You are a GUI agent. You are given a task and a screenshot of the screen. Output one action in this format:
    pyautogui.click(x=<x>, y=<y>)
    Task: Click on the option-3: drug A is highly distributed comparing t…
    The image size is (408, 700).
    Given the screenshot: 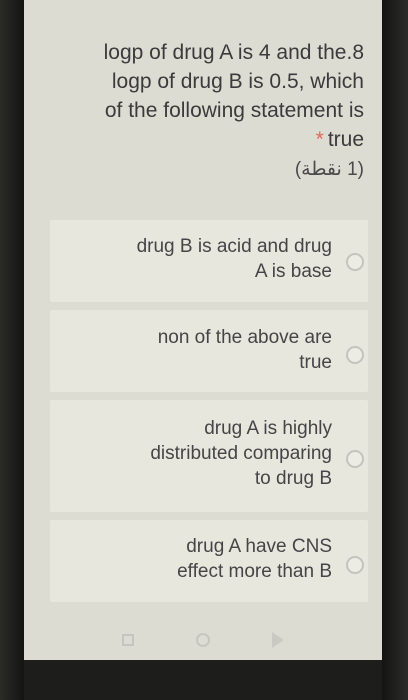 What is the action you would take?
    pyautogui.click(x=209, y=456)
    